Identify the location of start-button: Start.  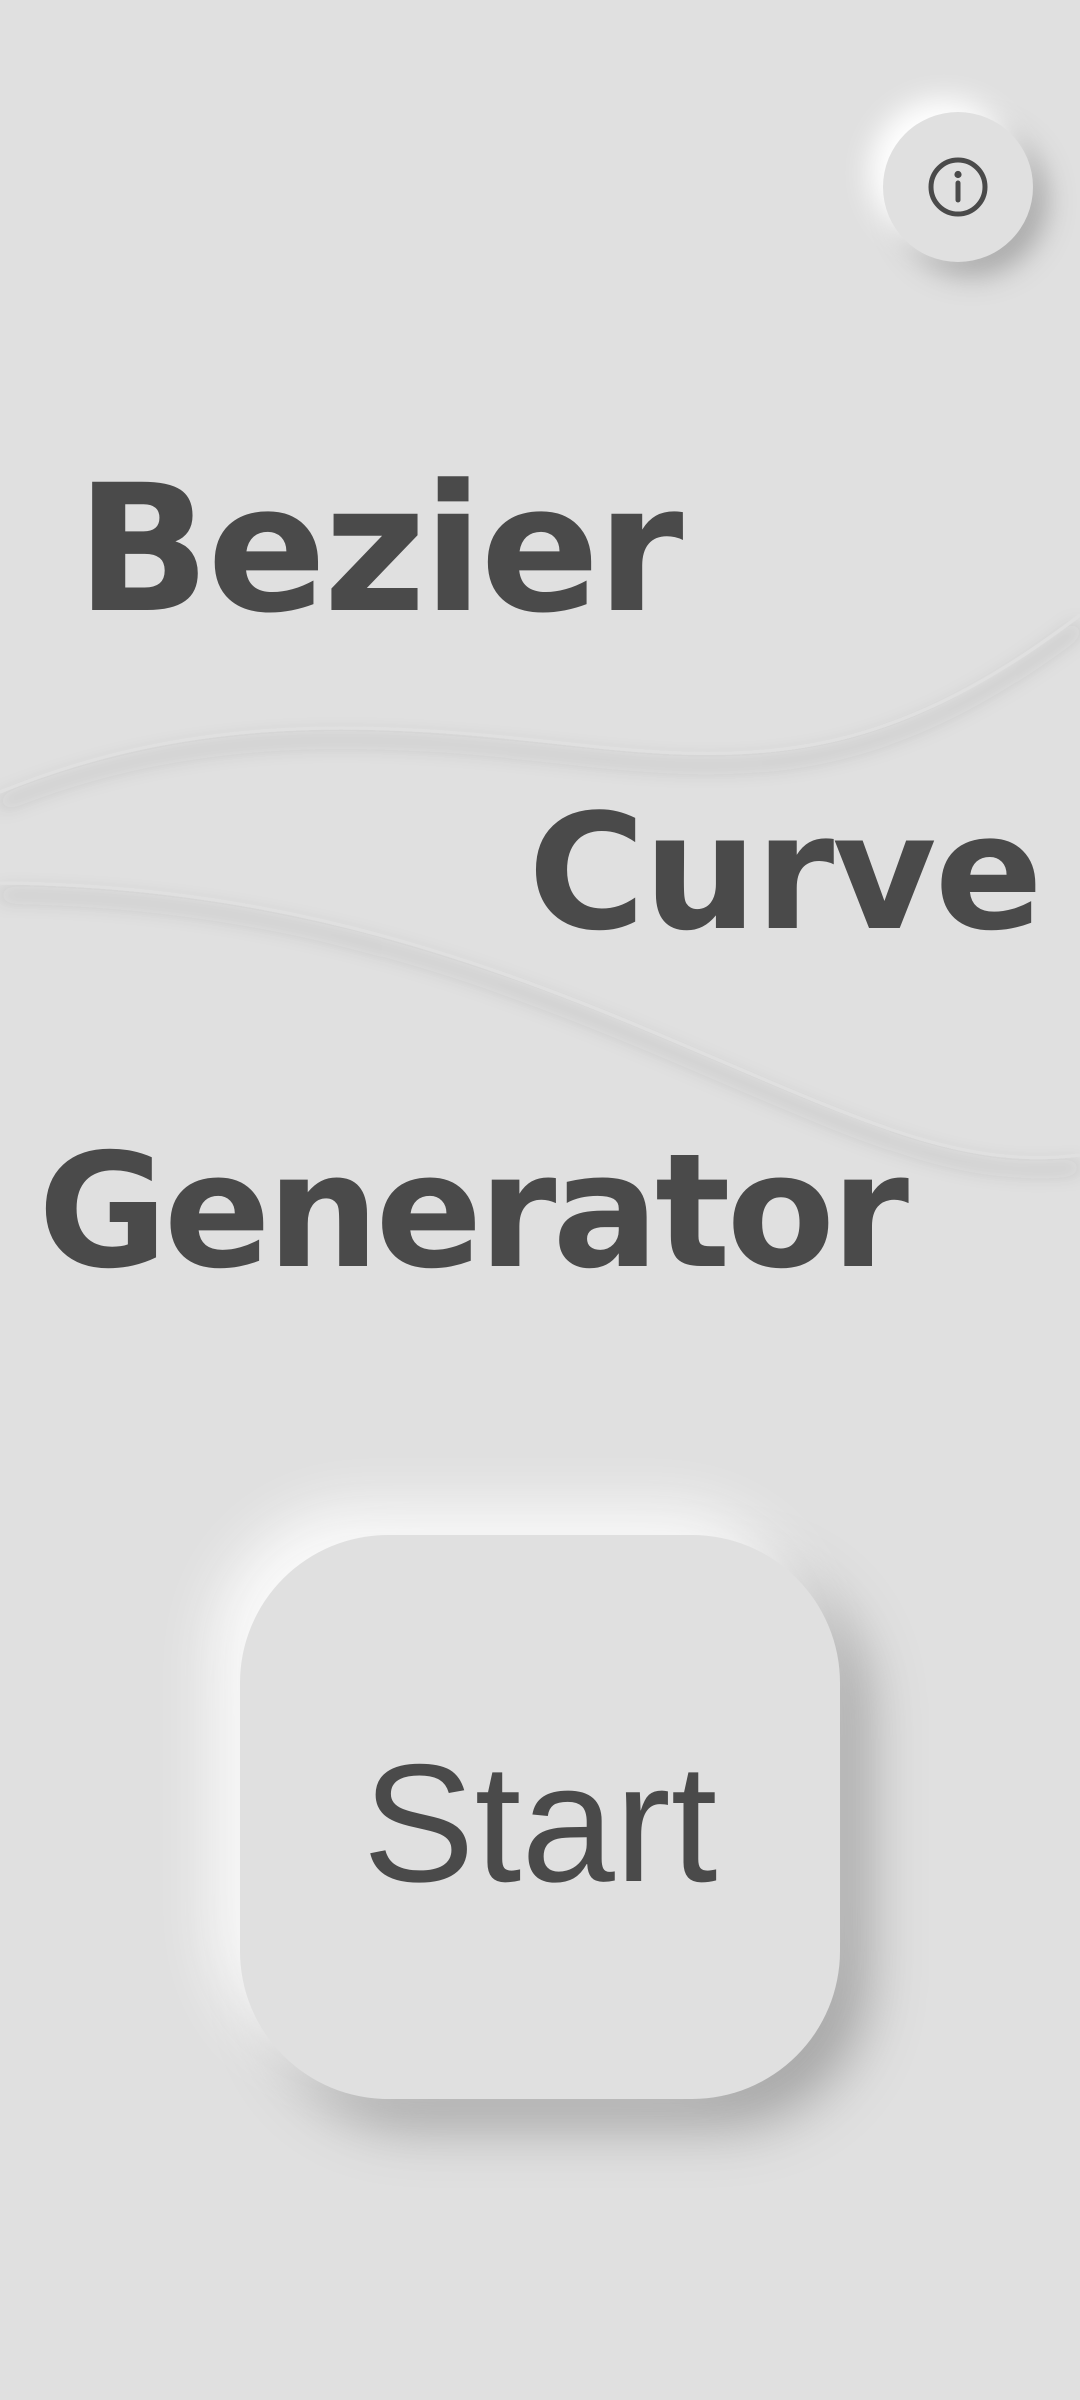
(540, 1817).